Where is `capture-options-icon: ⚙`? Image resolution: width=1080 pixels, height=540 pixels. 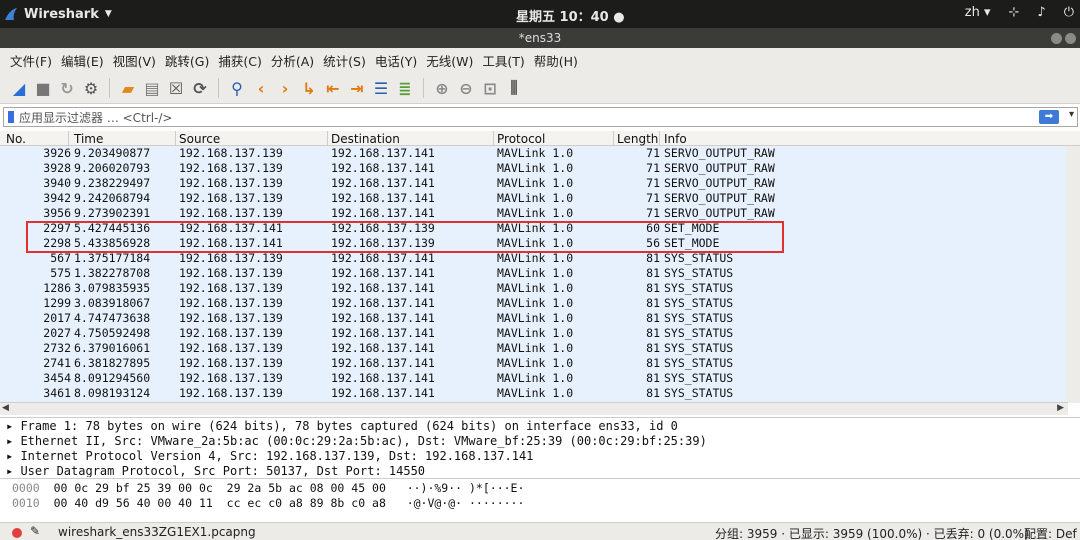 capture-options-icon: ⚙ is located at coordinates (91, 88).